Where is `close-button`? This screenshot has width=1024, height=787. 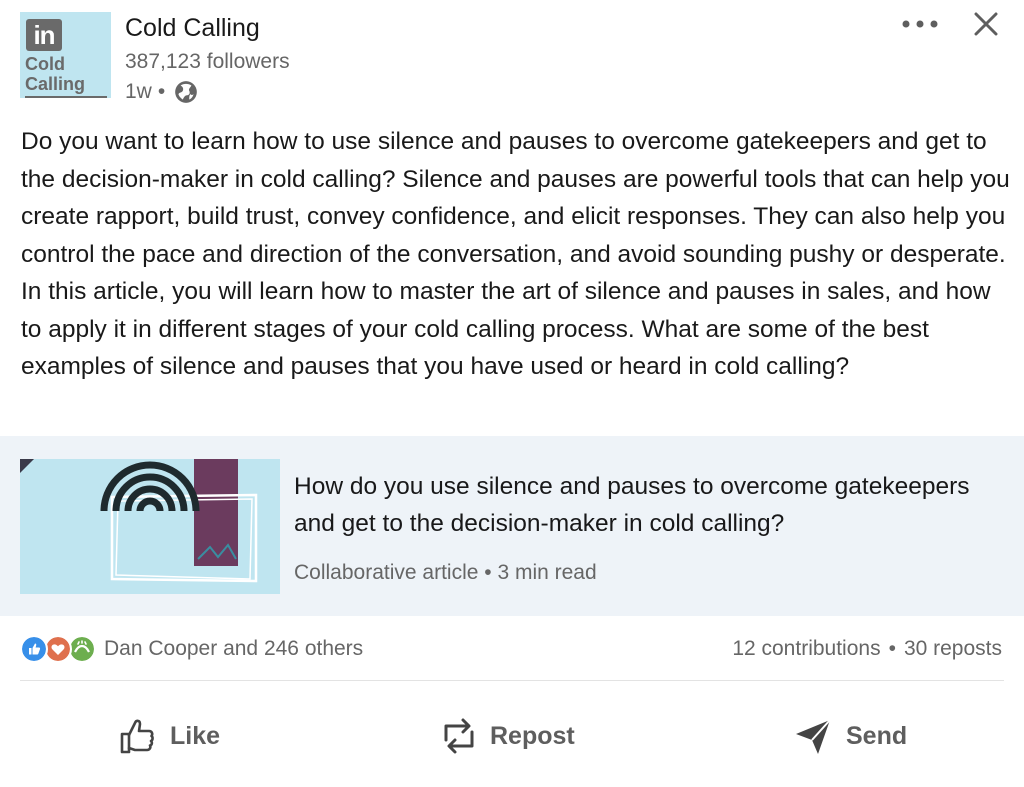 close-button is located at coordinates (986, 24).